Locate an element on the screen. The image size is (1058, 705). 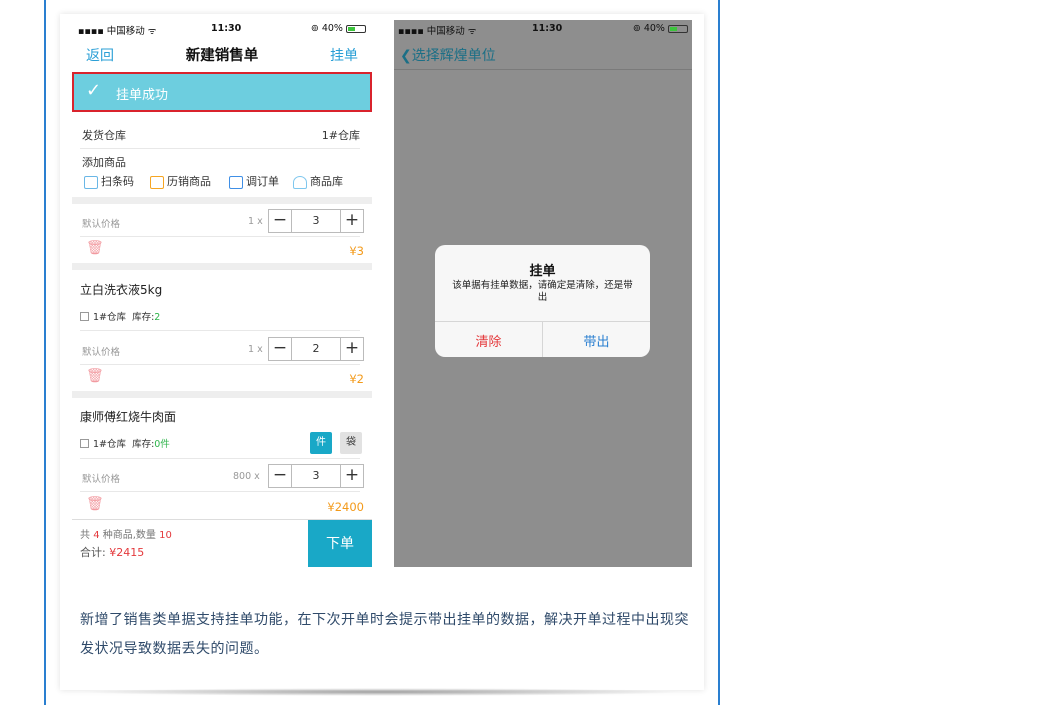
quantity-value: 2 is located at coordinates (316, 349).